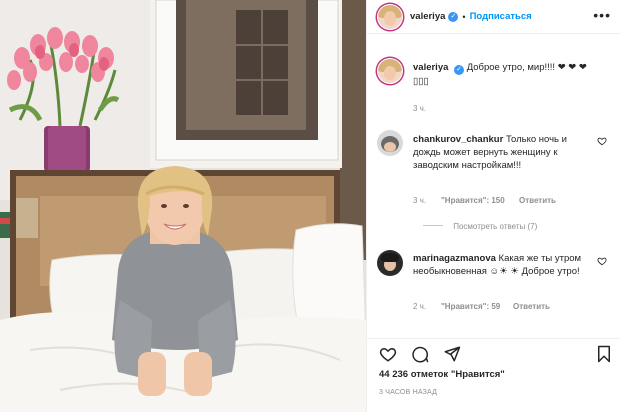 The image size is (620, 412). Describe the element at coordinates (408, 392) in the screenshot. I see `post-time: 3 ЧАСОВ НАЗАД` at that location.